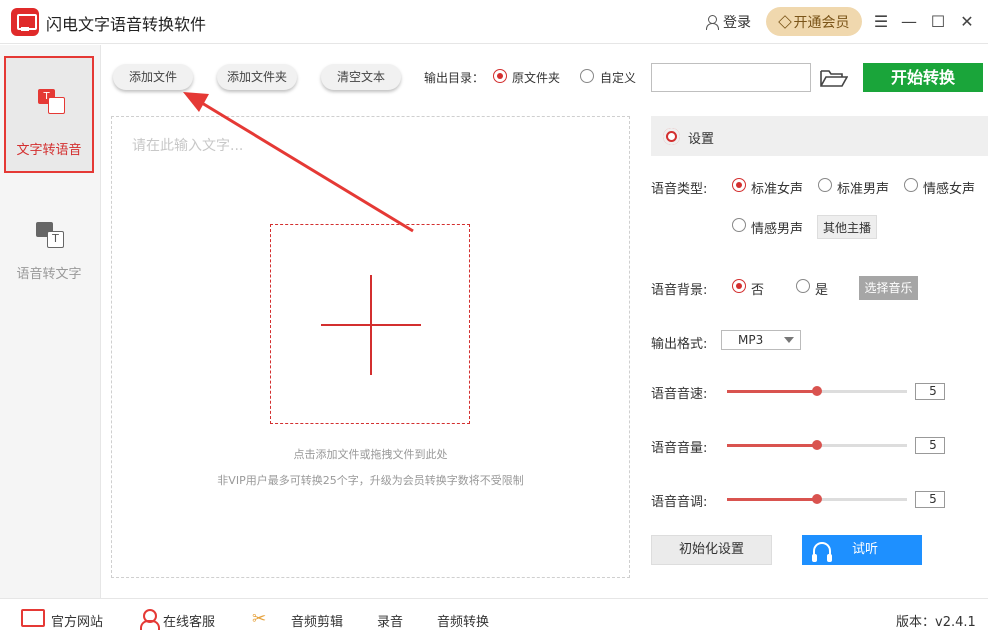 This screenshot has width=988, height=639. Describe the element at coordinates (930, 445) in the screenshot. I see `volume-value: 5` at that location.